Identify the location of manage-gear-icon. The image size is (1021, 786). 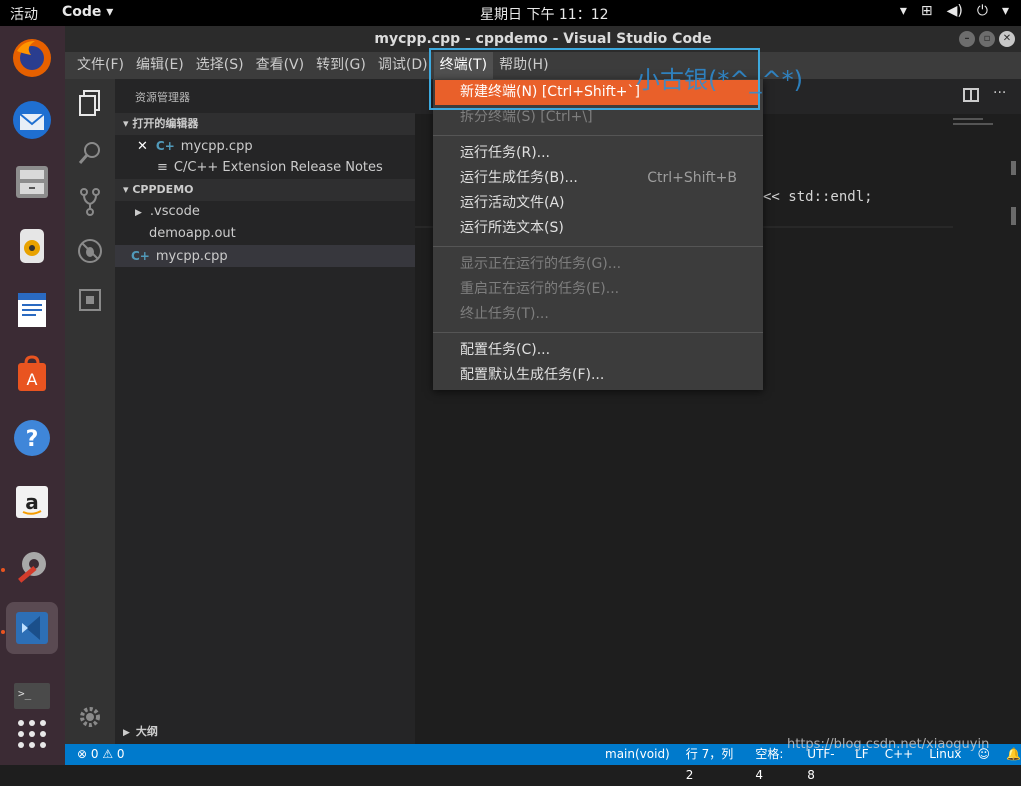
(90, 721).